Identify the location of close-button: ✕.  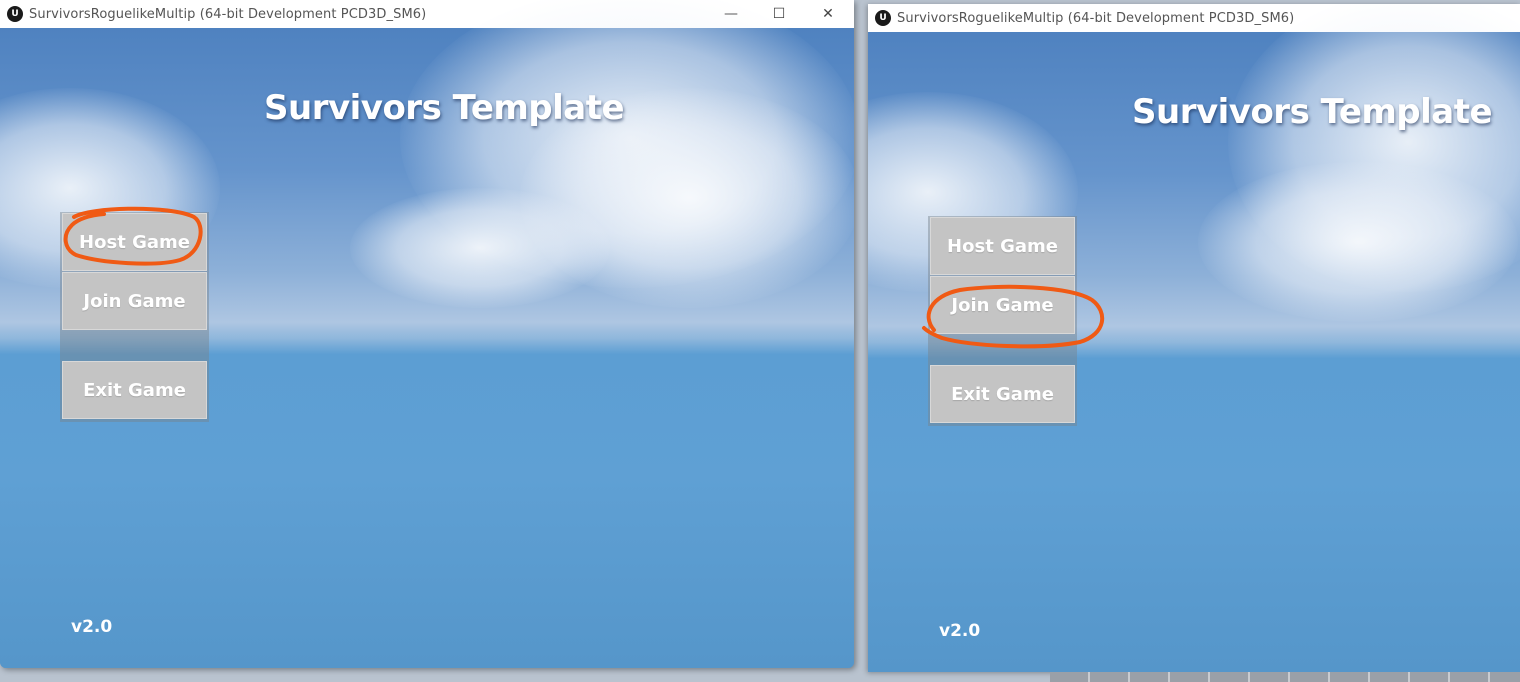
(828, 14).